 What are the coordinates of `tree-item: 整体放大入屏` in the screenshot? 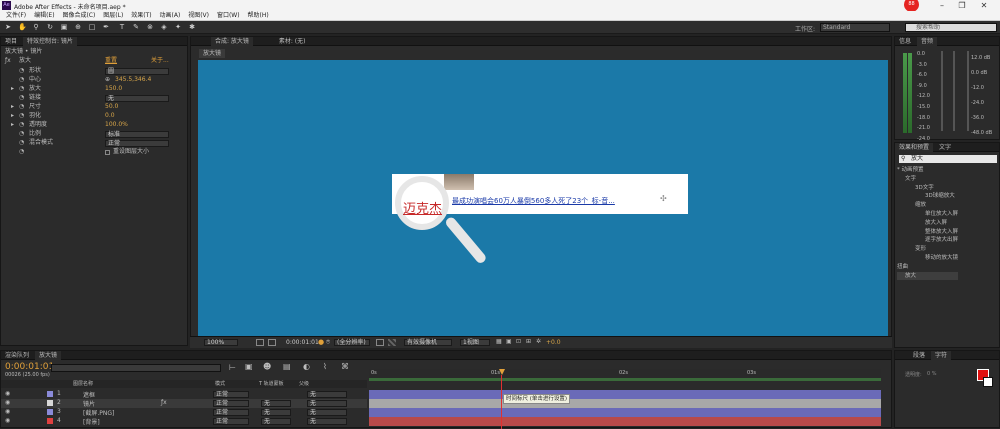 It's located at (927, 232).